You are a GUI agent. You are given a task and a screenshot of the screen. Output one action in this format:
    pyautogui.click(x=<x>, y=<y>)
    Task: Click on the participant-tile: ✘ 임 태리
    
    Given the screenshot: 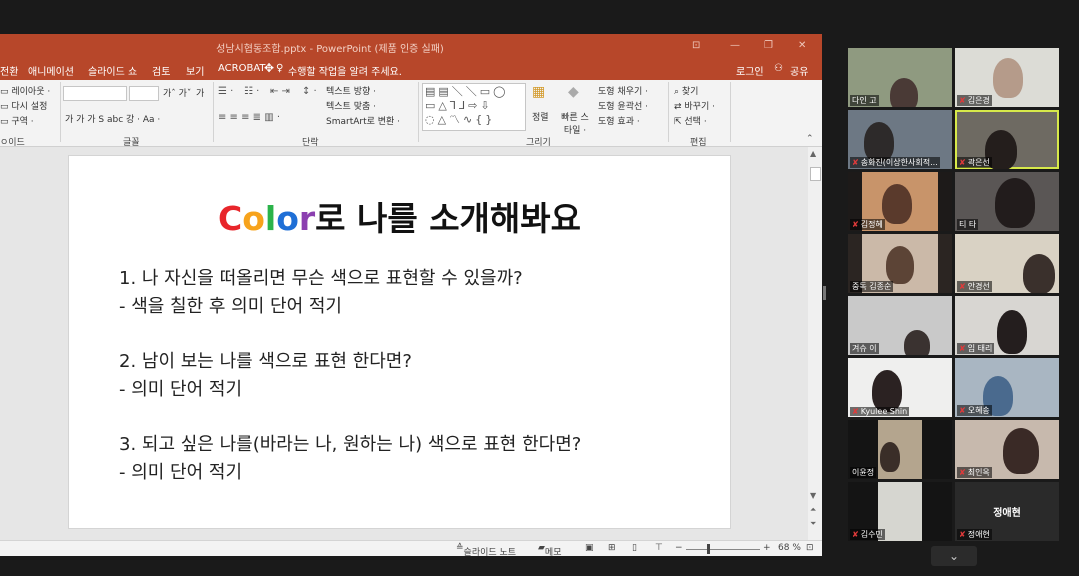 What is the action you would take?
    pyautogui.click(x=1007, y=325)
    